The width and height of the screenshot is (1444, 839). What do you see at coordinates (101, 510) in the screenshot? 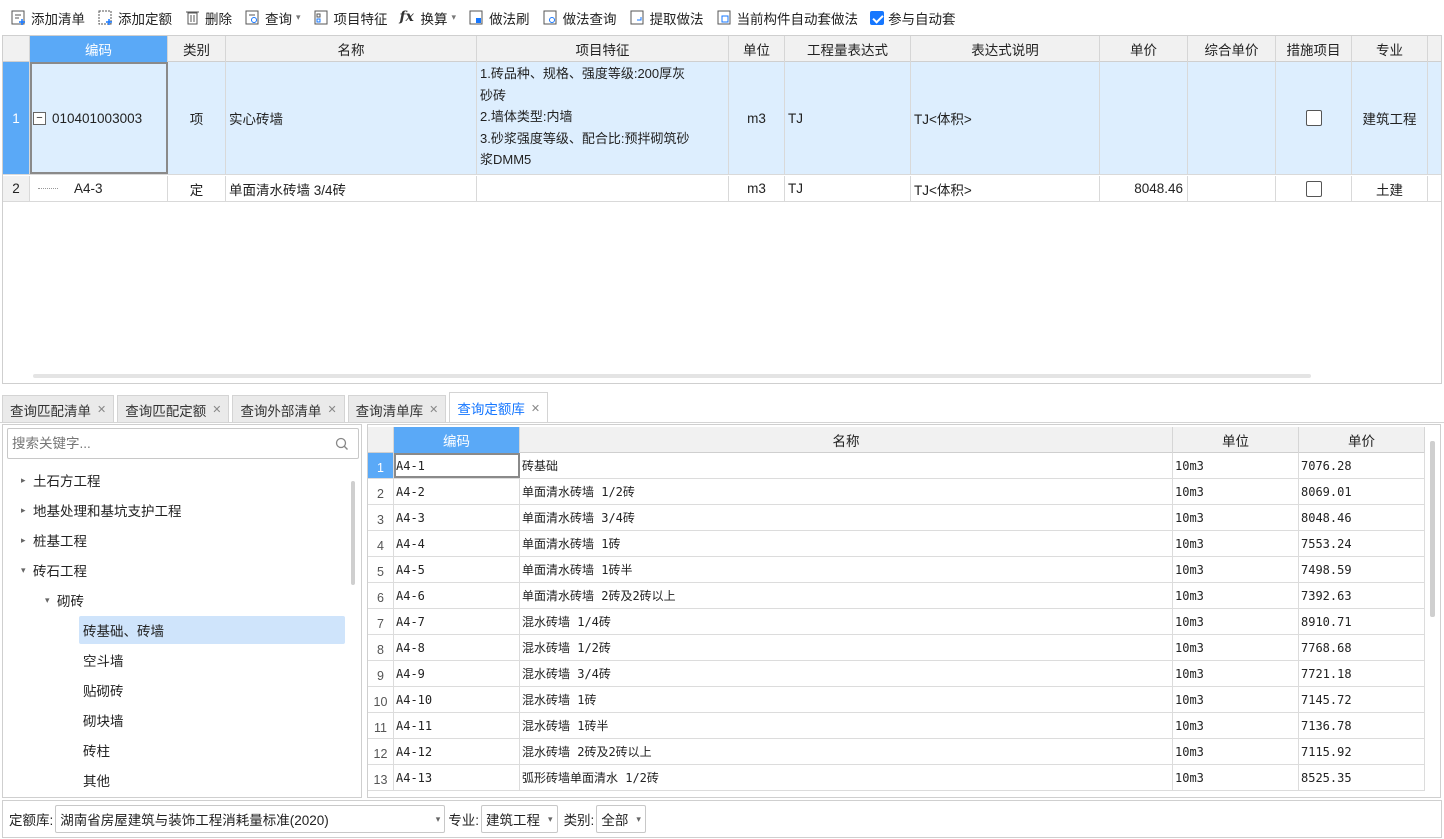
I see `tree-item: ▸ 地基处理和基坑支护工程` at bounding box center [101, 510].